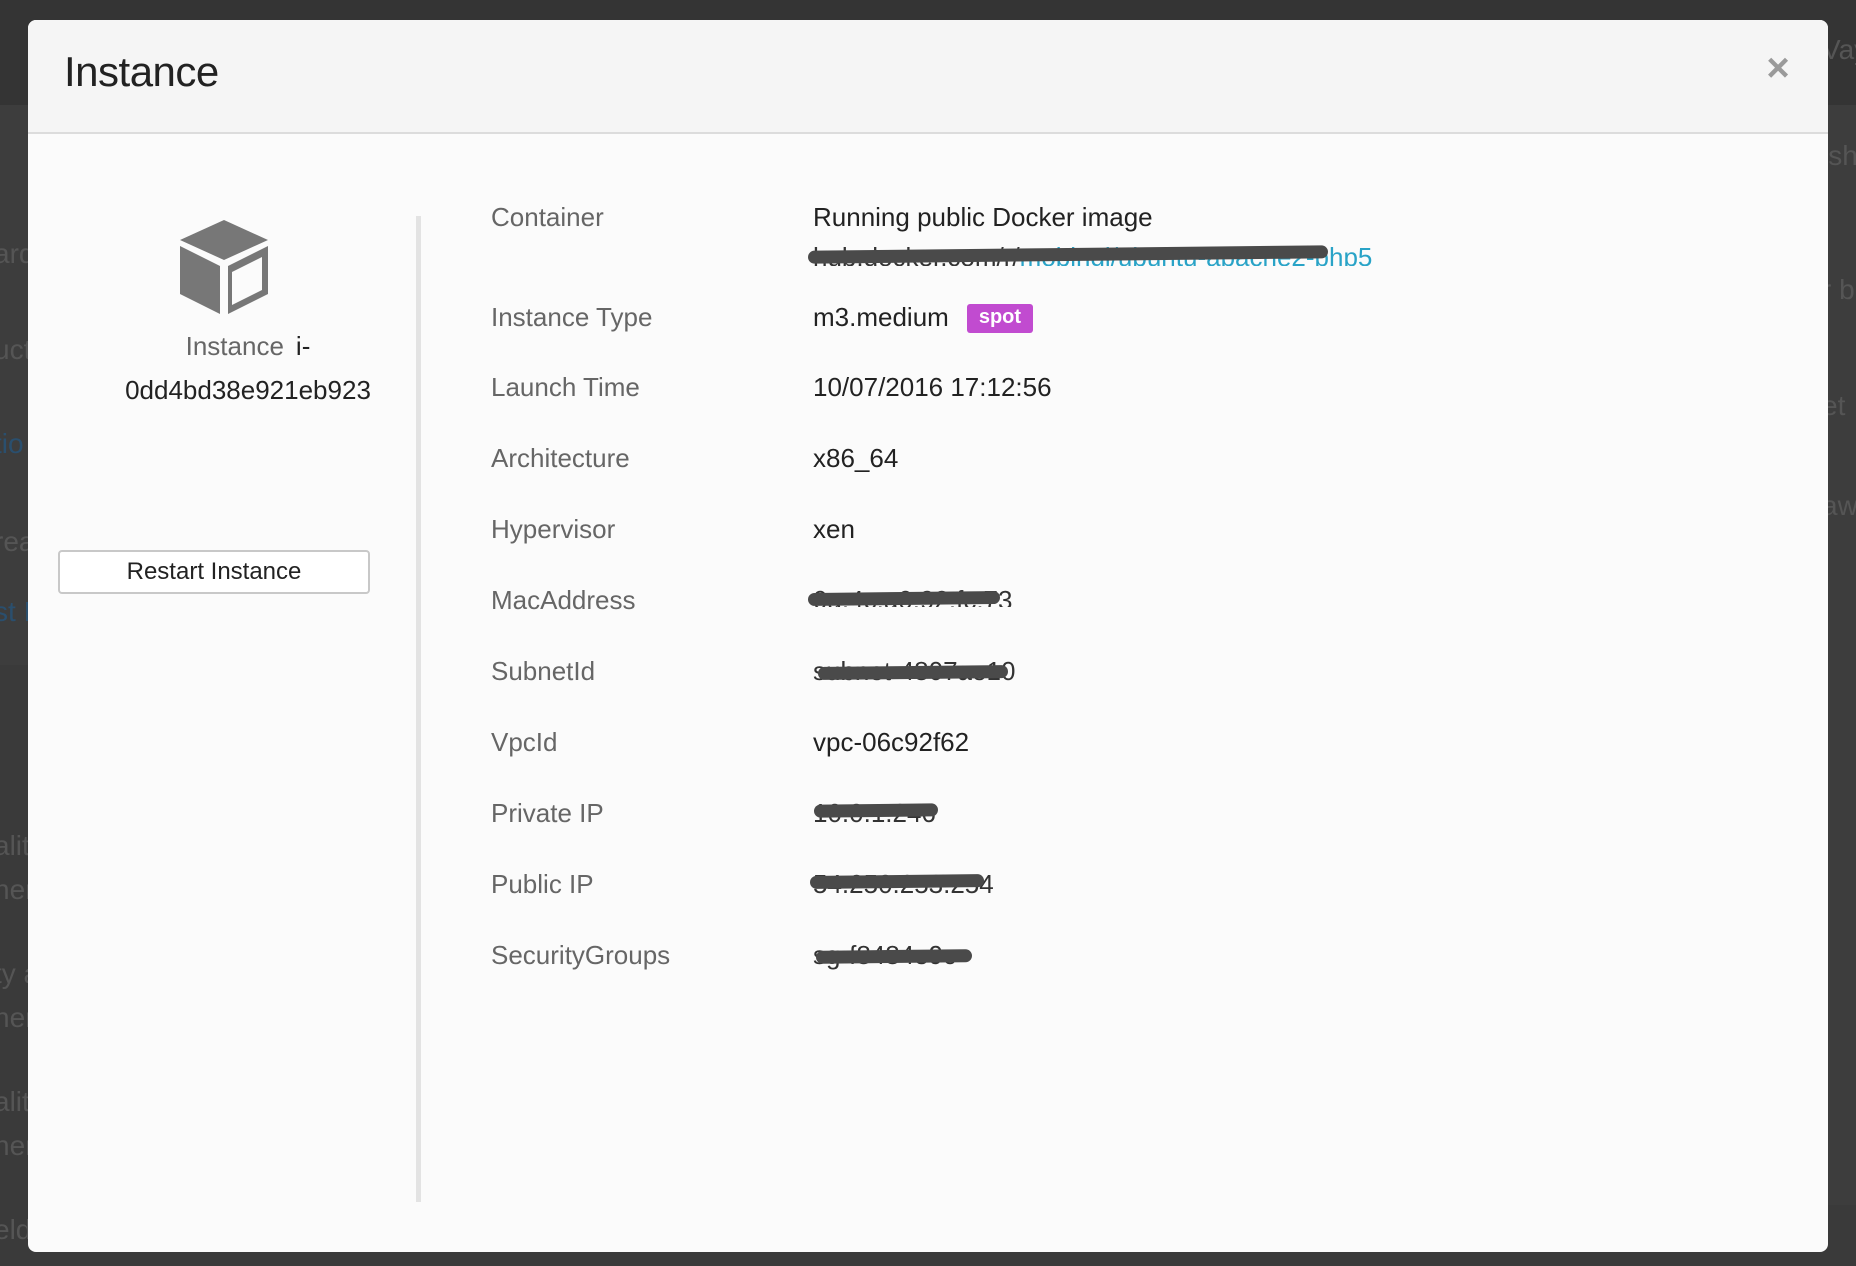 The width and height of the screenshot is (1856, 1266). I want to click on vpc-id-label: VpcId, so click(524, 742).